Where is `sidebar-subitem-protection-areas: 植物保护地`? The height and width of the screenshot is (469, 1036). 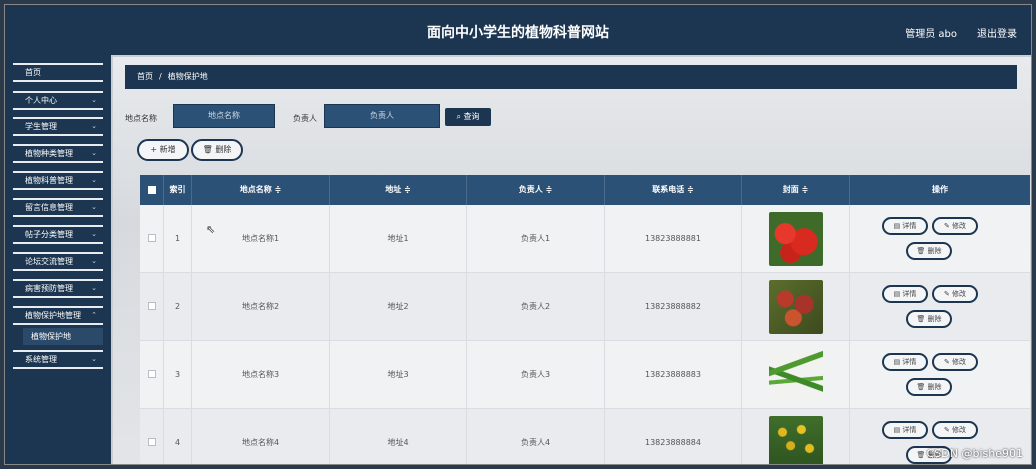
sidebar-subitem-protection-areas: 植物保护地 is located at coordinates (63, 336).